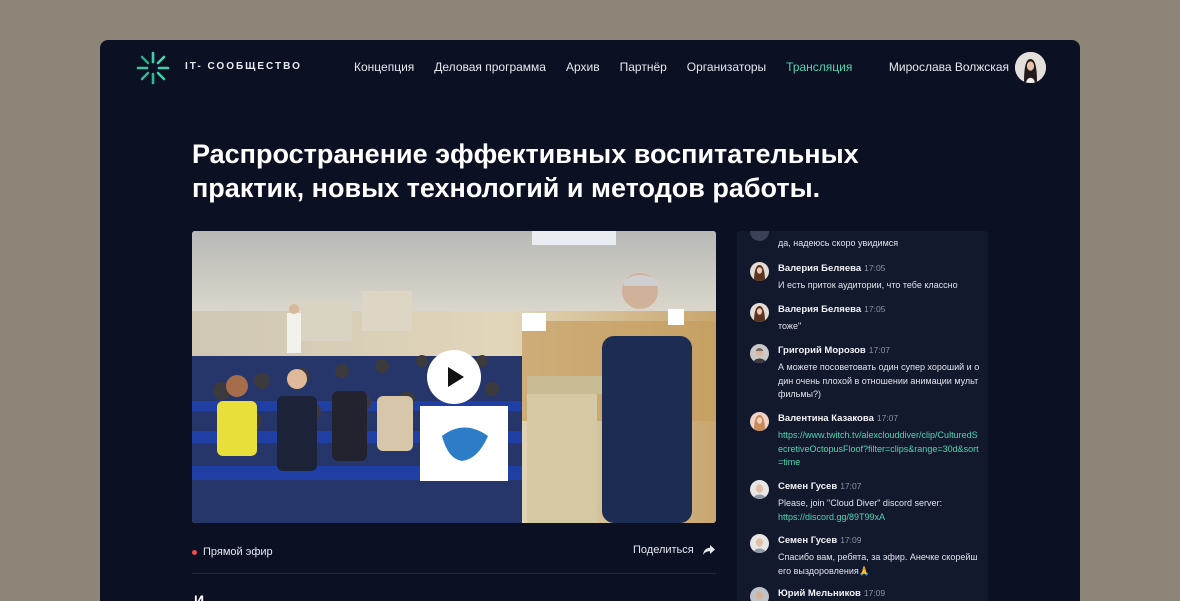 This screenshot has width=1180, height=601. I want to click on chat-author: Юрий Мельников, so click(819, 593).